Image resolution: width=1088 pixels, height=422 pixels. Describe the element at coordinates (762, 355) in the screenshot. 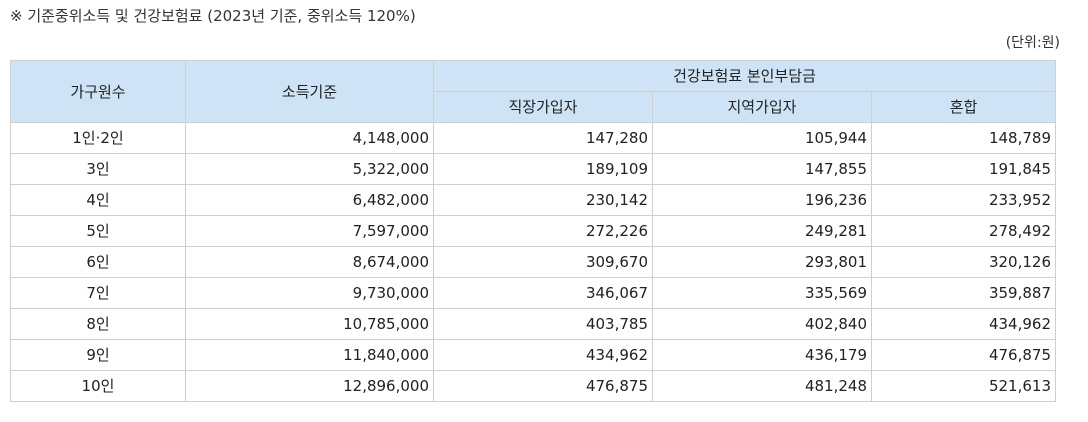

I see `cell-regional: 436,179` at that location.